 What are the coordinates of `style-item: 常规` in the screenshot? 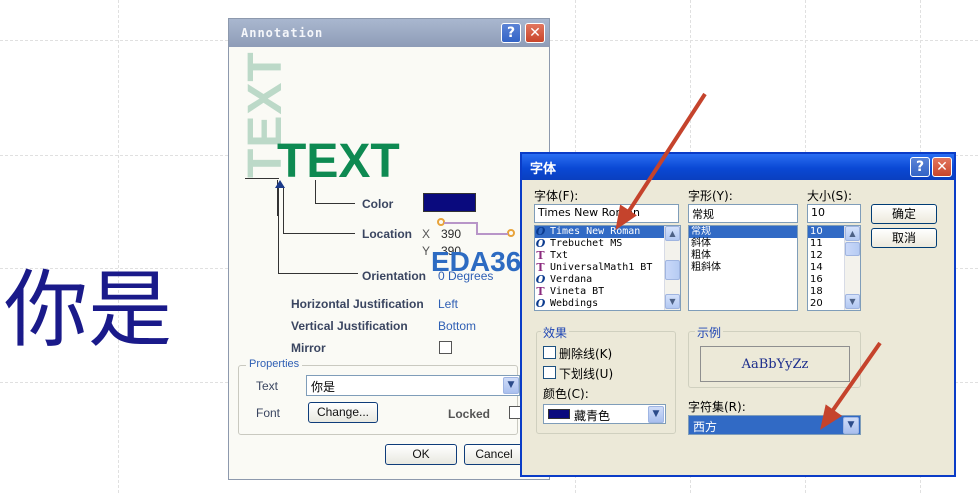 It's located at (743, 232).